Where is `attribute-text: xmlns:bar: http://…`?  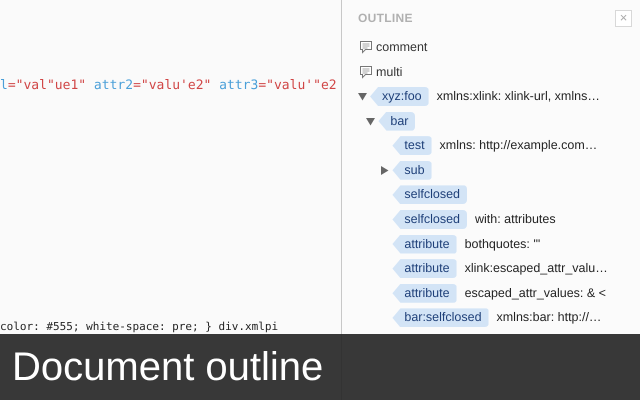 attribute-text: xmlns:bar: http://… is located at coordinates (549, 317).